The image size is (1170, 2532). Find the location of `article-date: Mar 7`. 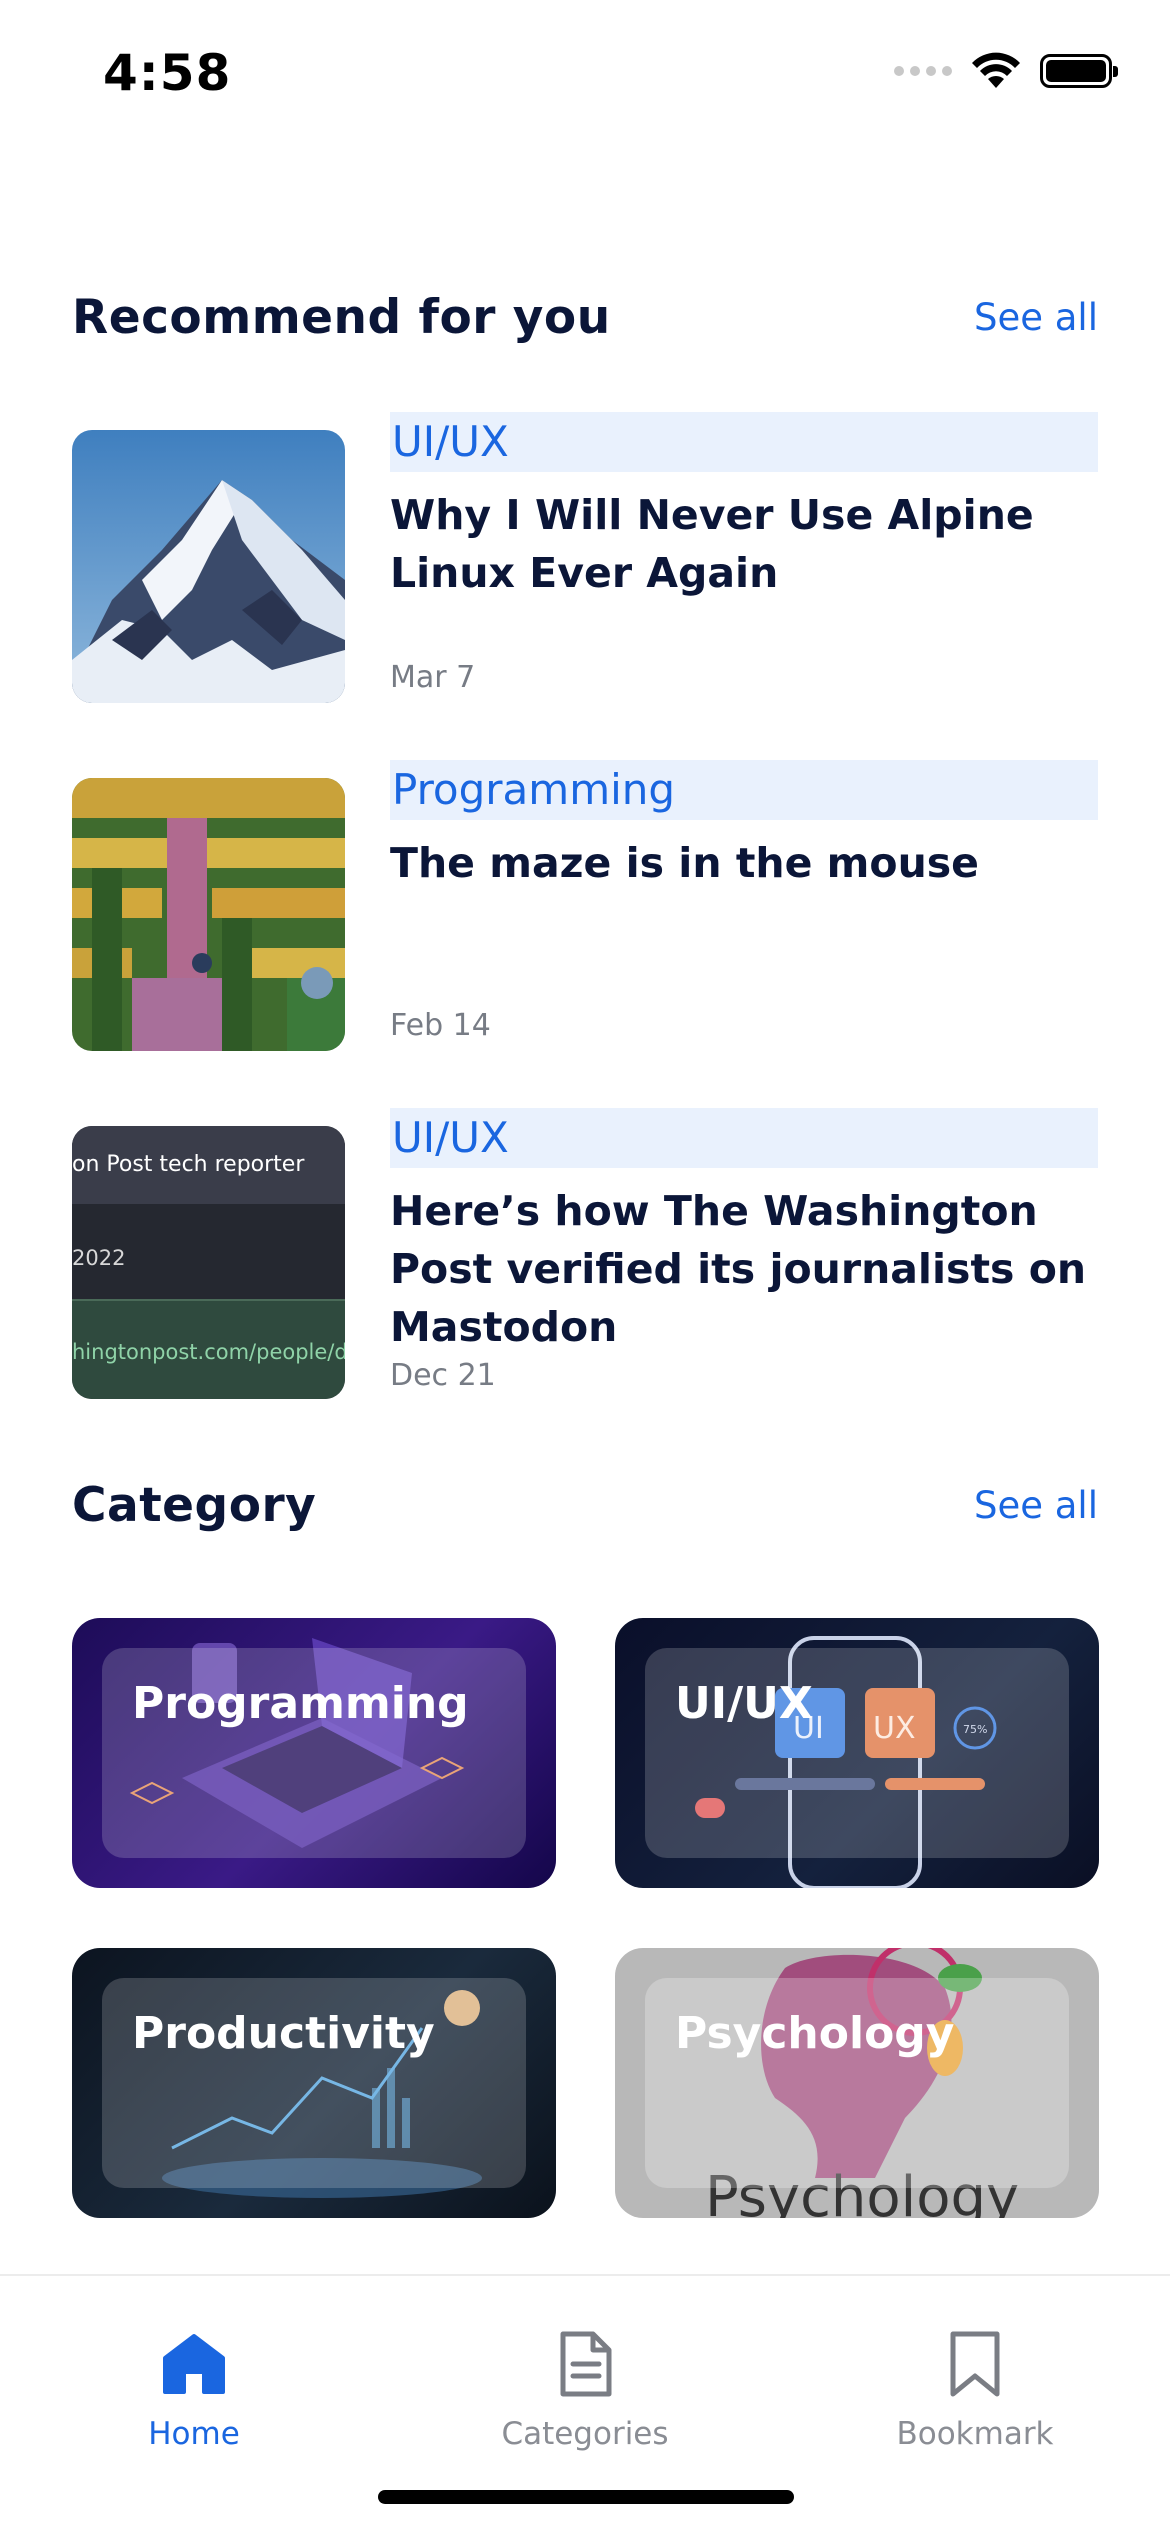

article-date: Mar 7 is located at coordinates (433, 677).